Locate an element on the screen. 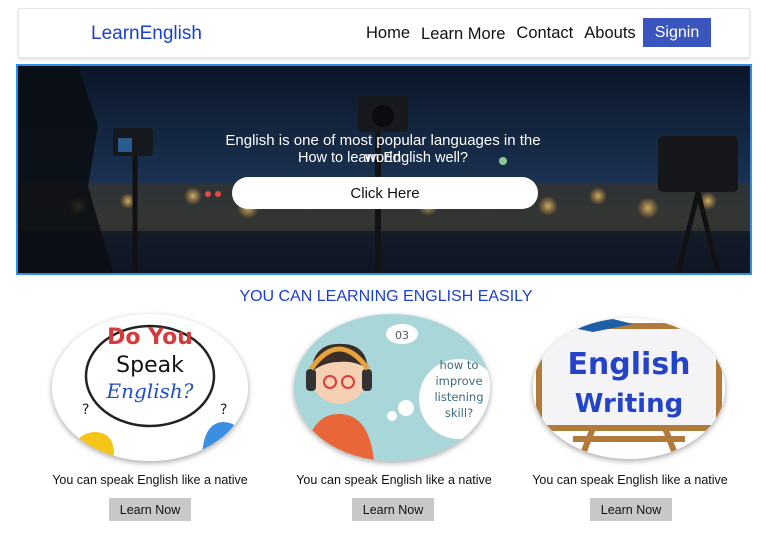  image-text-english: English is located at coordinates (628, 364).